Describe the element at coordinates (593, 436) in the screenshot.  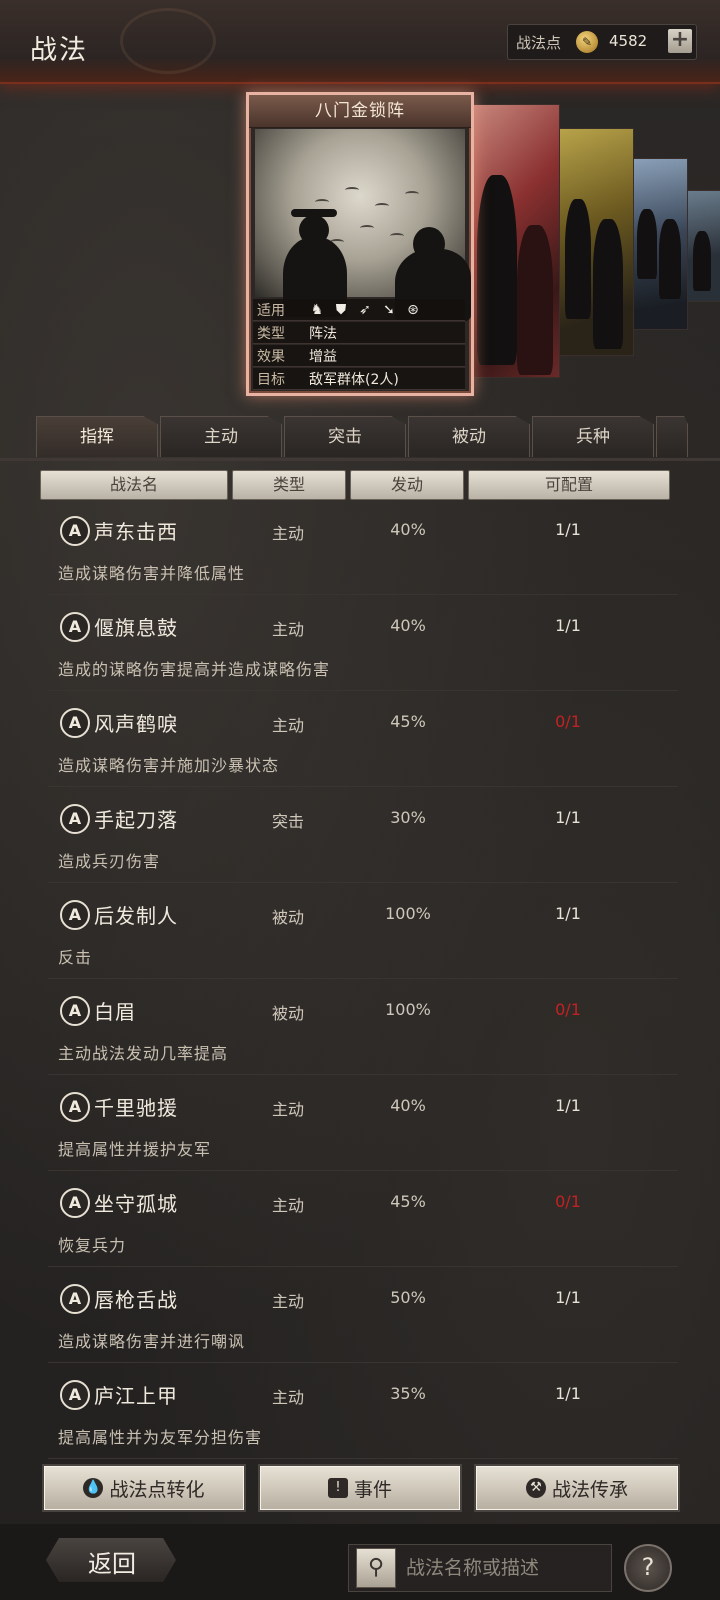
I see `tab-troop: 兵种` at that location.